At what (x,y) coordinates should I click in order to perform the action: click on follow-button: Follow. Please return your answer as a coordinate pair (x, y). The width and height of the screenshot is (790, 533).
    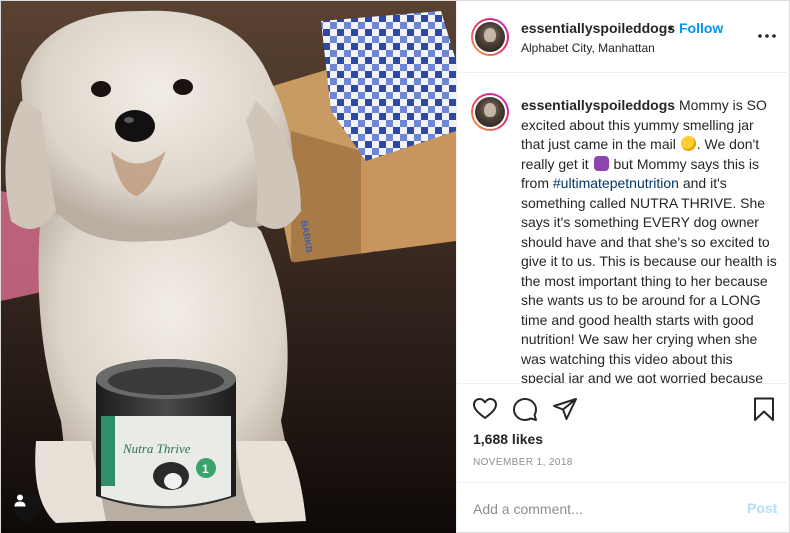
    Looking at the image, I should click on (701, 28).